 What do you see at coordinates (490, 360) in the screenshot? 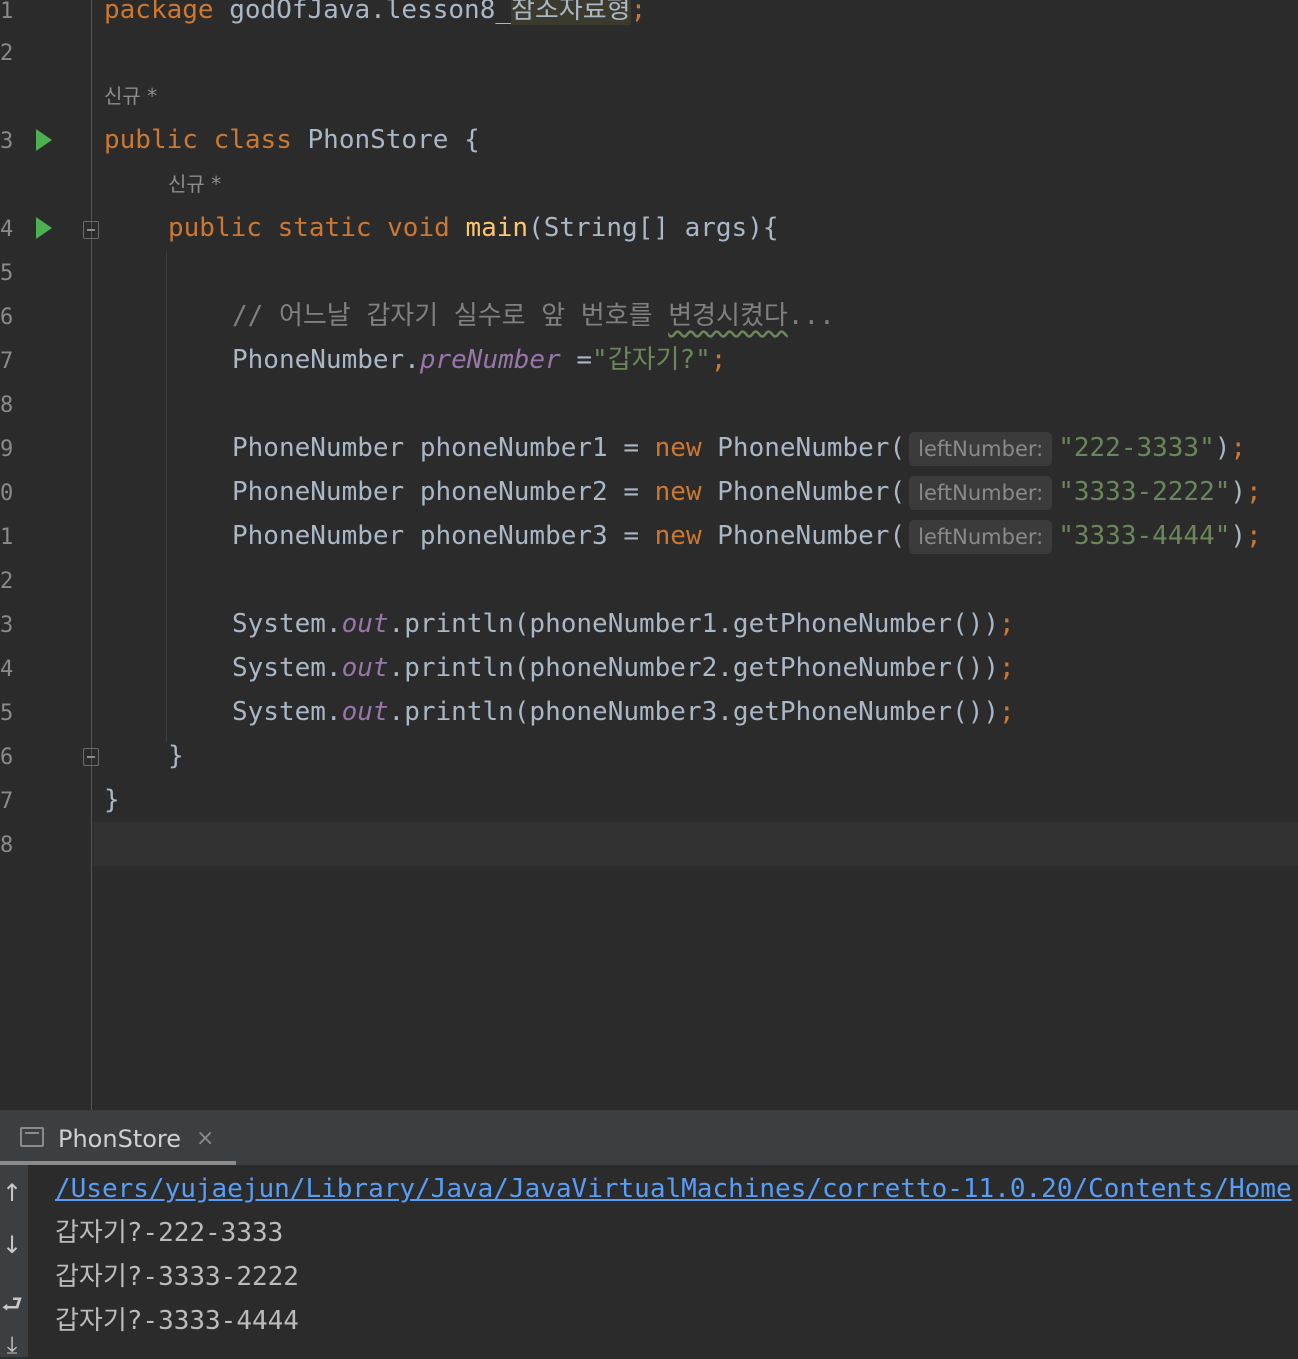
I see `static-field: preNumber` at bounding box center [490, 360].